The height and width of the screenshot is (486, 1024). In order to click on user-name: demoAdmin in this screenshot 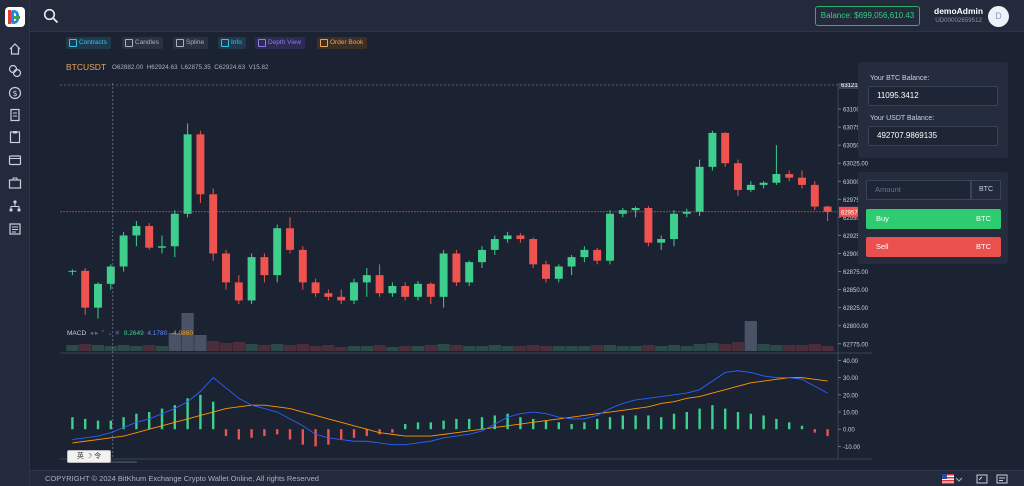, I will do `click(959, 11)`.